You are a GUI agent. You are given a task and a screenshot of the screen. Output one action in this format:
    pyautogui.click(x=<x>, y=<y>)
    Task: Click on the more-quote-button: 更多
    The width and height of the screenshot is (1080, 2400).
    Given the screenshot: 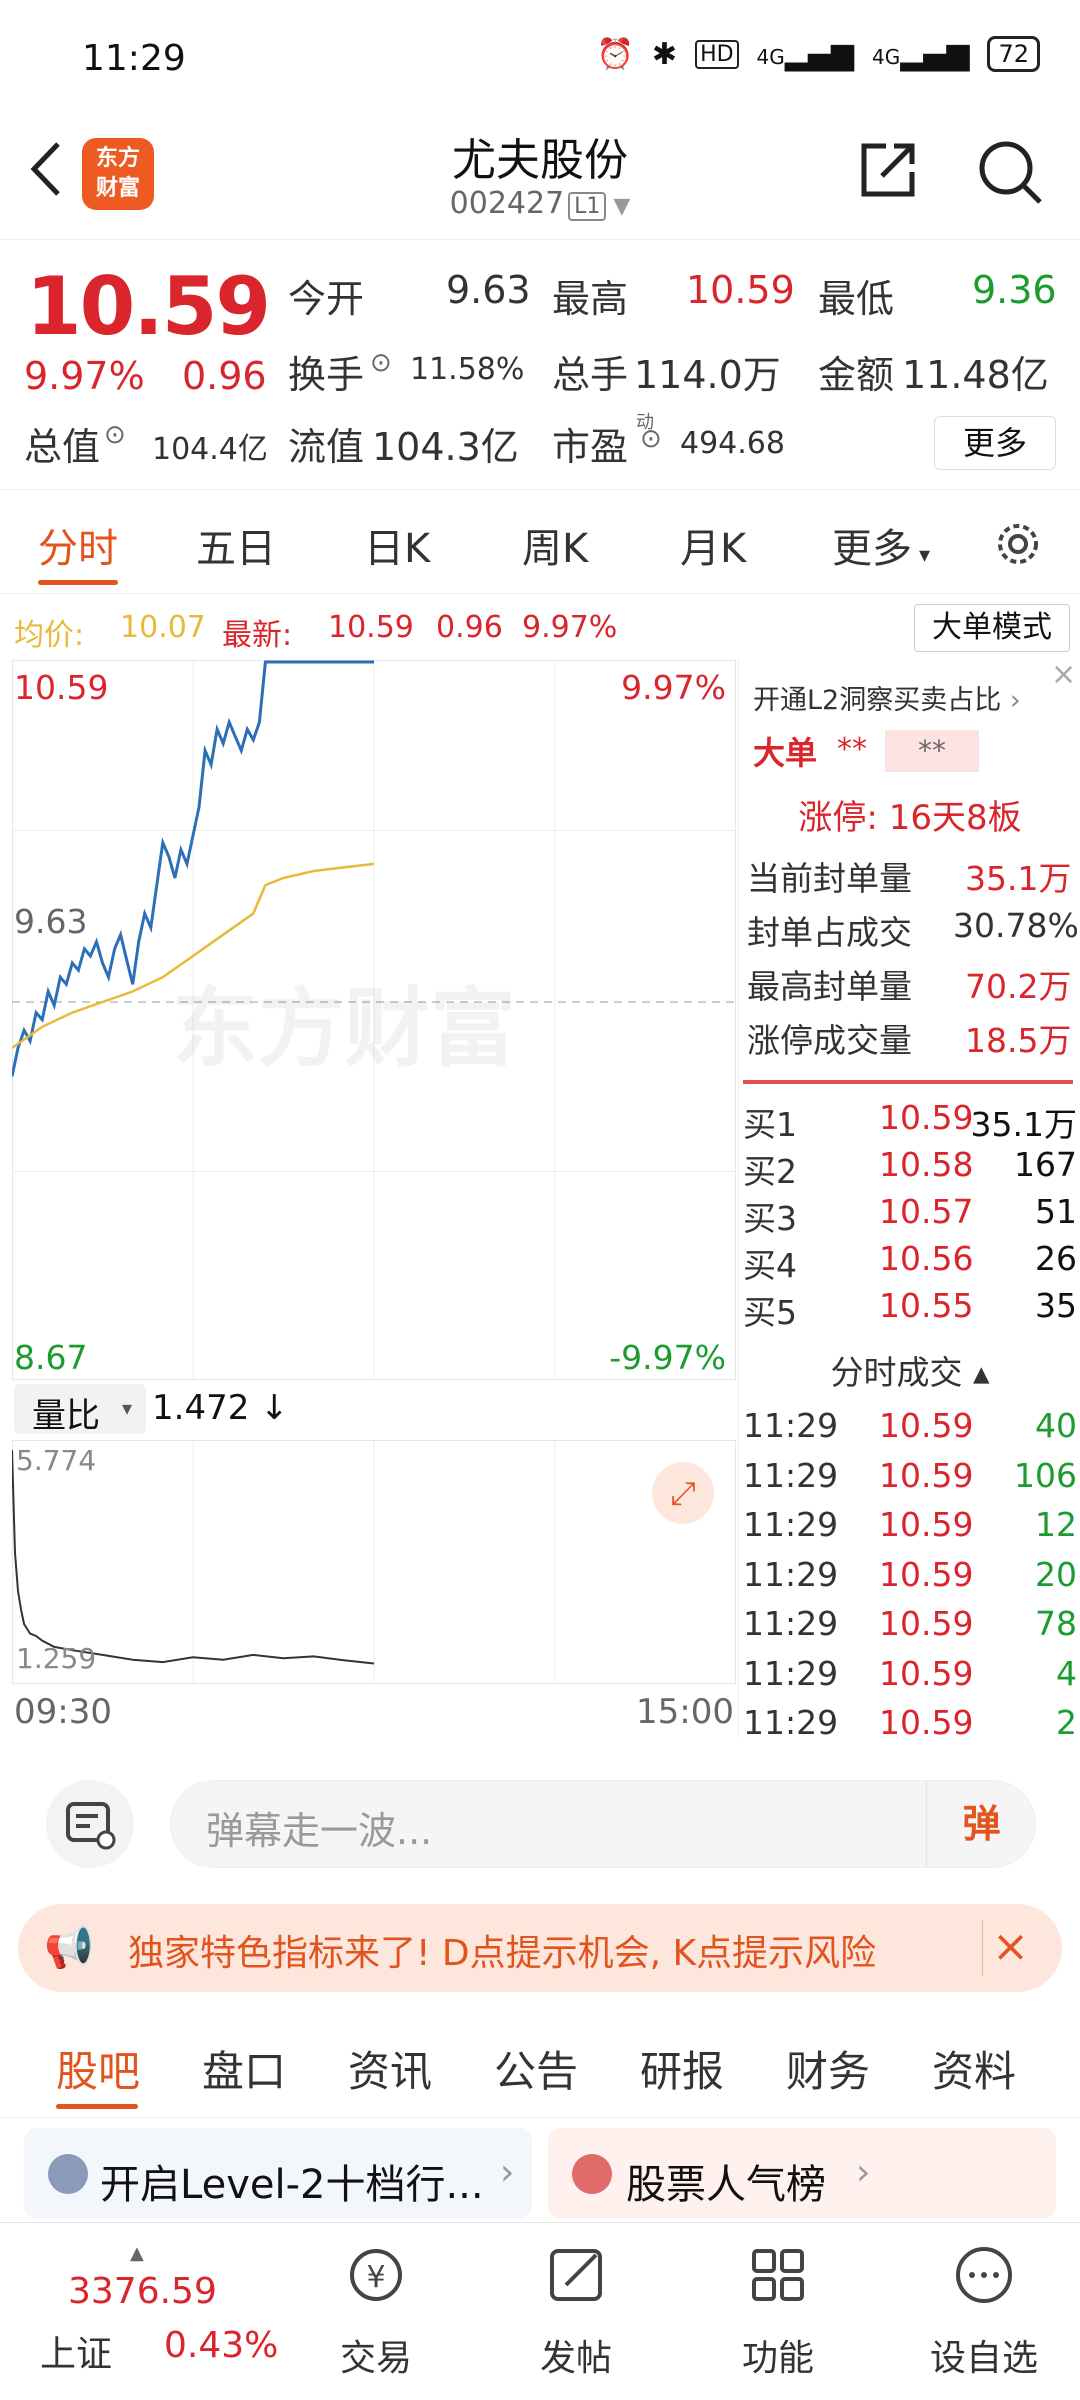 What is the action you would take?
    pyautogui.click(x=995, y=443)
    